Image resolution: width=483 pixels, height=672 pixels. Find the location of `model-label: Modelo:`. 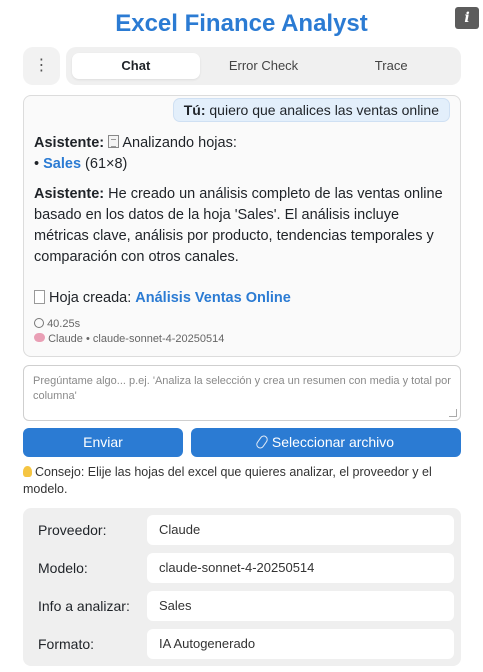

model-label: Modelo: is located at coordinates (63, 568).